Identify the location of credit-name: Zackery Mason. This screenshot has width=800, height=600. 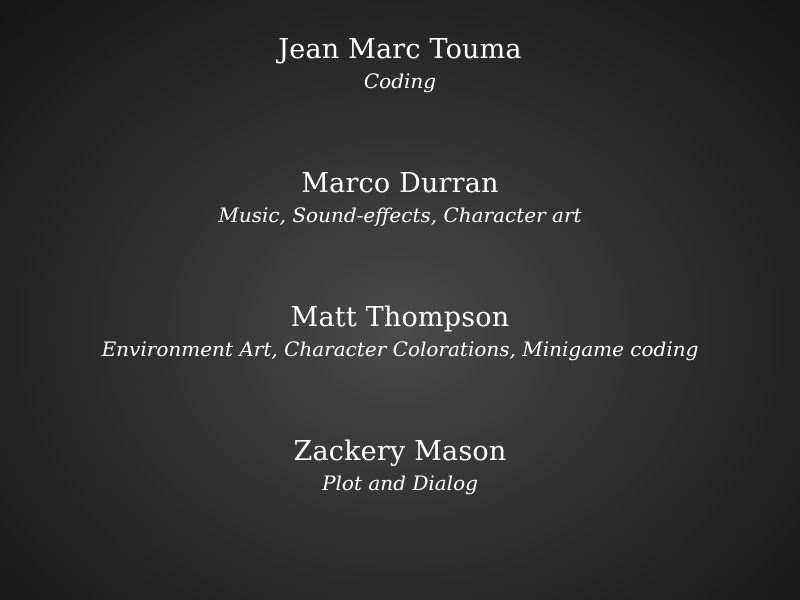
(400, 451).